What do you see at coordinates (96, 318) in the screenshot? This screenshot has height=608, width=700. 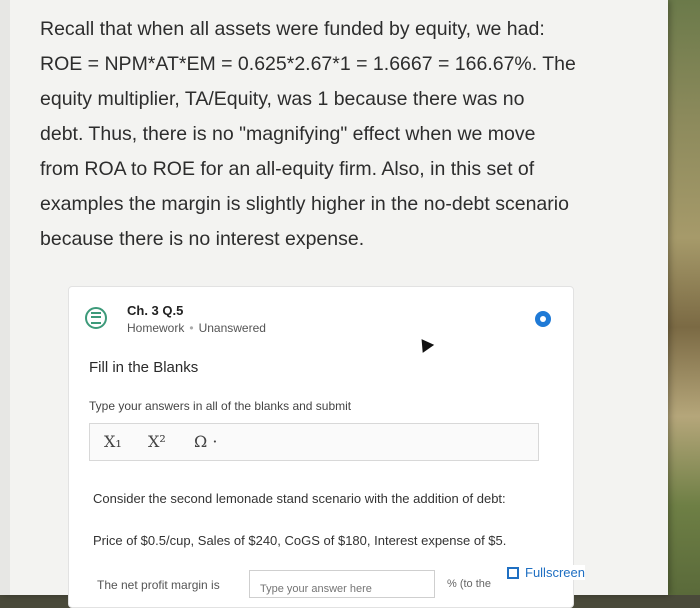 I see `question-list-icon` at bounding box center [96, 318].